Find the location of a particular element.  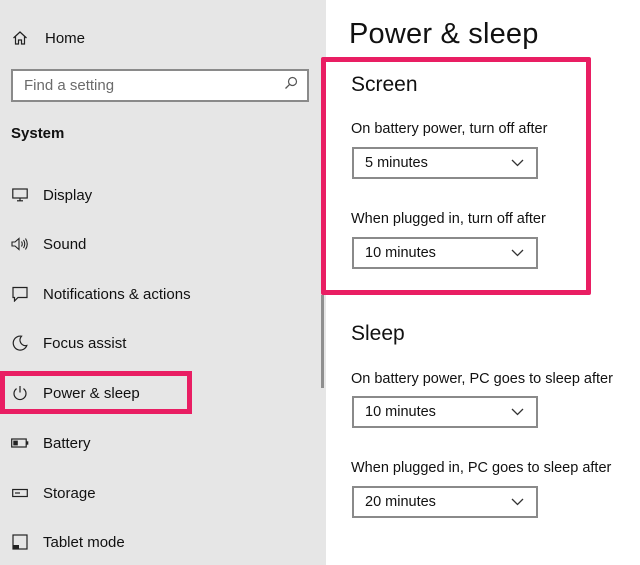

dropdown-value: 20 minutes is located at coordinates (400, 502).